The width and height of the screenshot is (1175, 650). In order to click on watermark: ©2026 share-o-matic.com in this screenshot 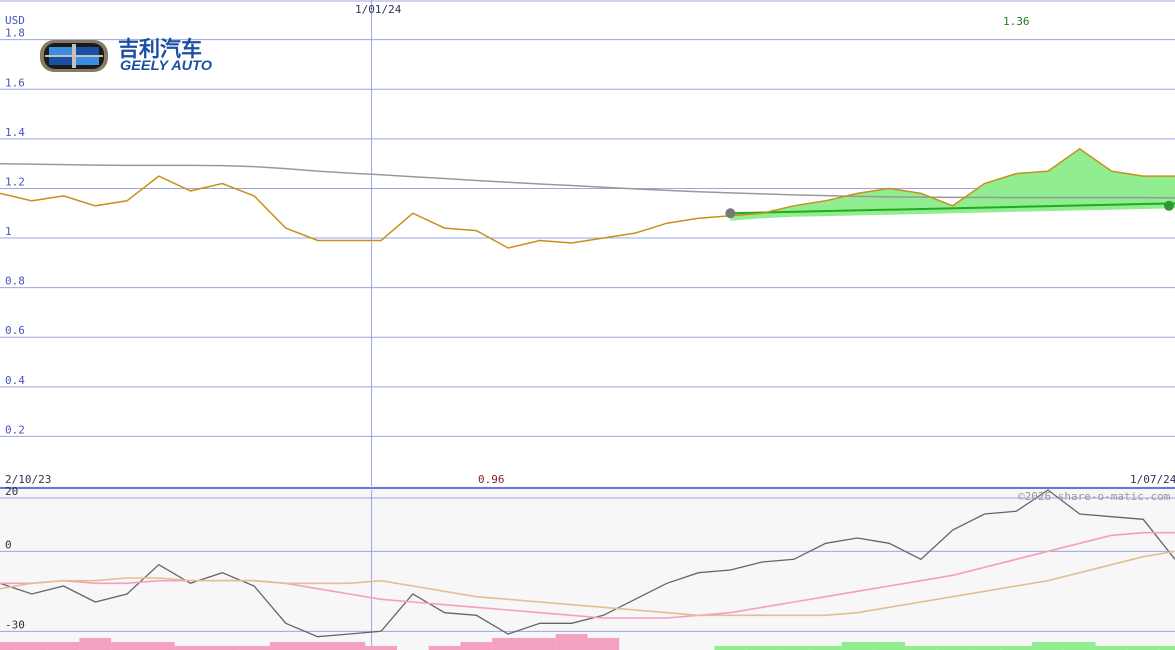, I will do `click(1094, 496)`.